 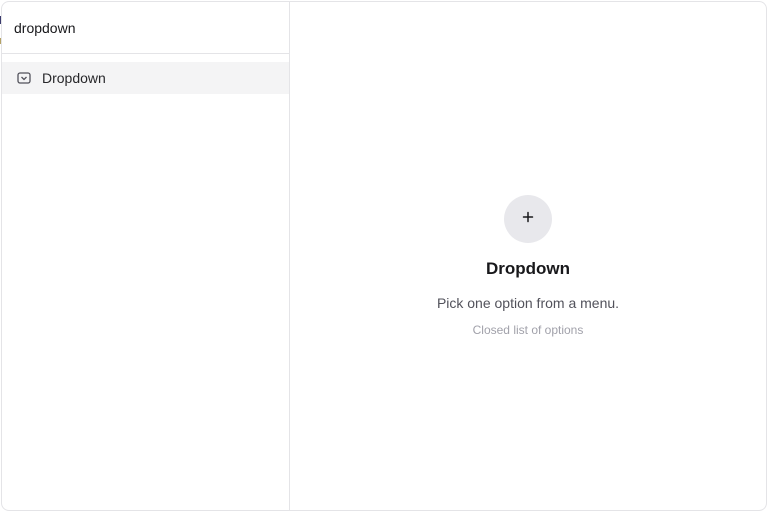 I want to click on results-list: Dropdown, so click(x=145, y=78).